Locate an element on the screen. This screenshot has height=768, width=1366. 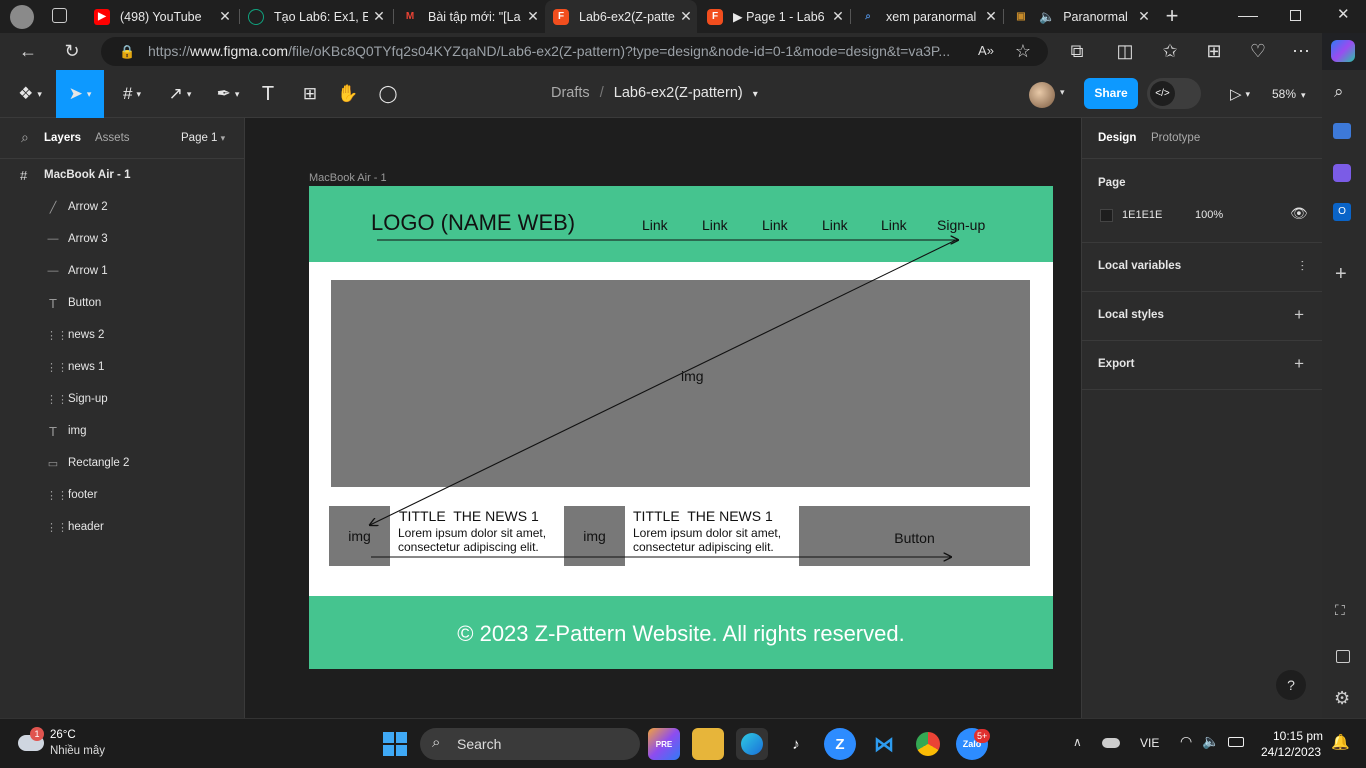
page-color-swatch is located at coordinates (1106, 215).